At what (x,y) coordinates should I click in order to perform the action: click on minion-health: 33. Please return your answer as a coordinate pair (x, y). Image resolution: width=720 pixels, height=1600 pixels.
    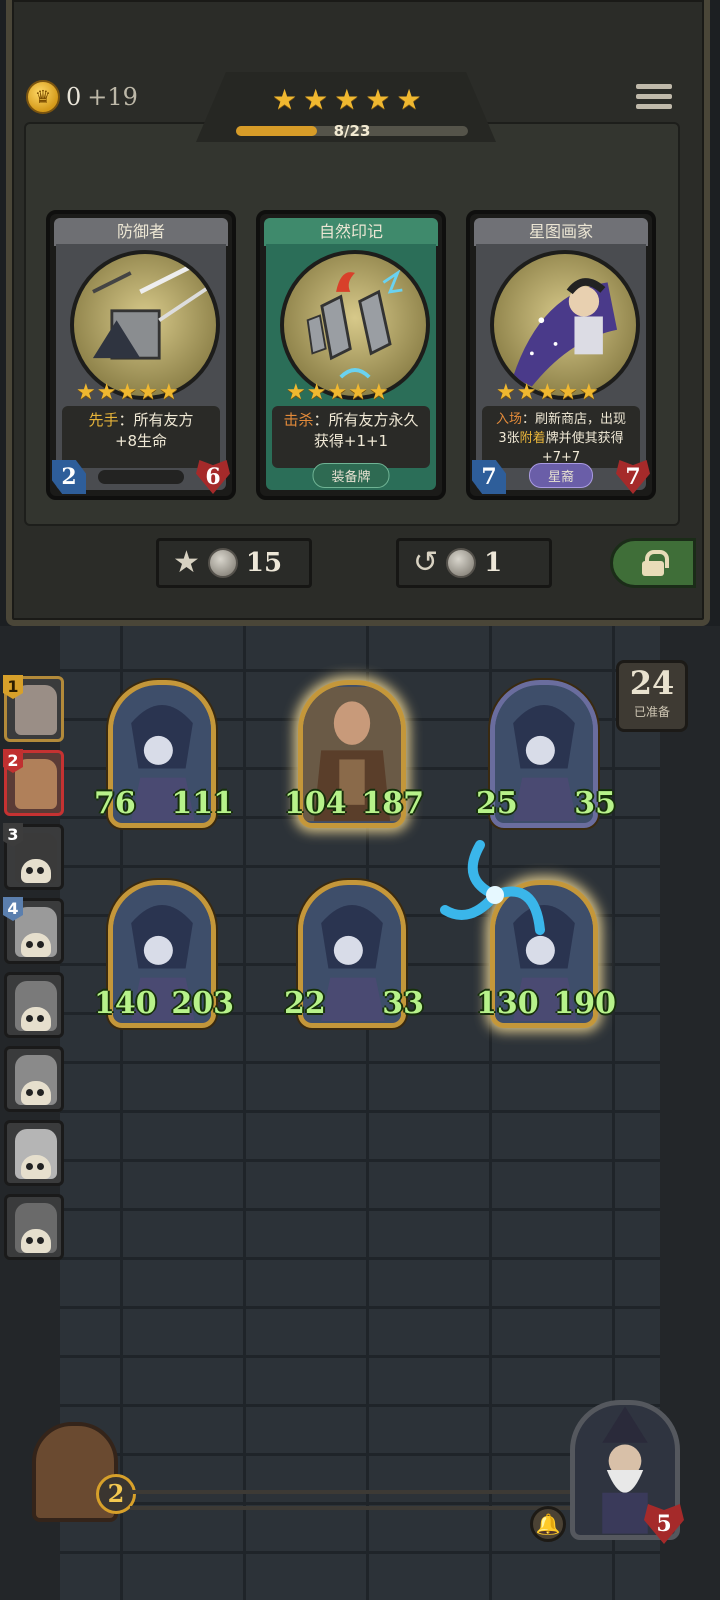
    Looking at the image, I should click on (403, 1003).